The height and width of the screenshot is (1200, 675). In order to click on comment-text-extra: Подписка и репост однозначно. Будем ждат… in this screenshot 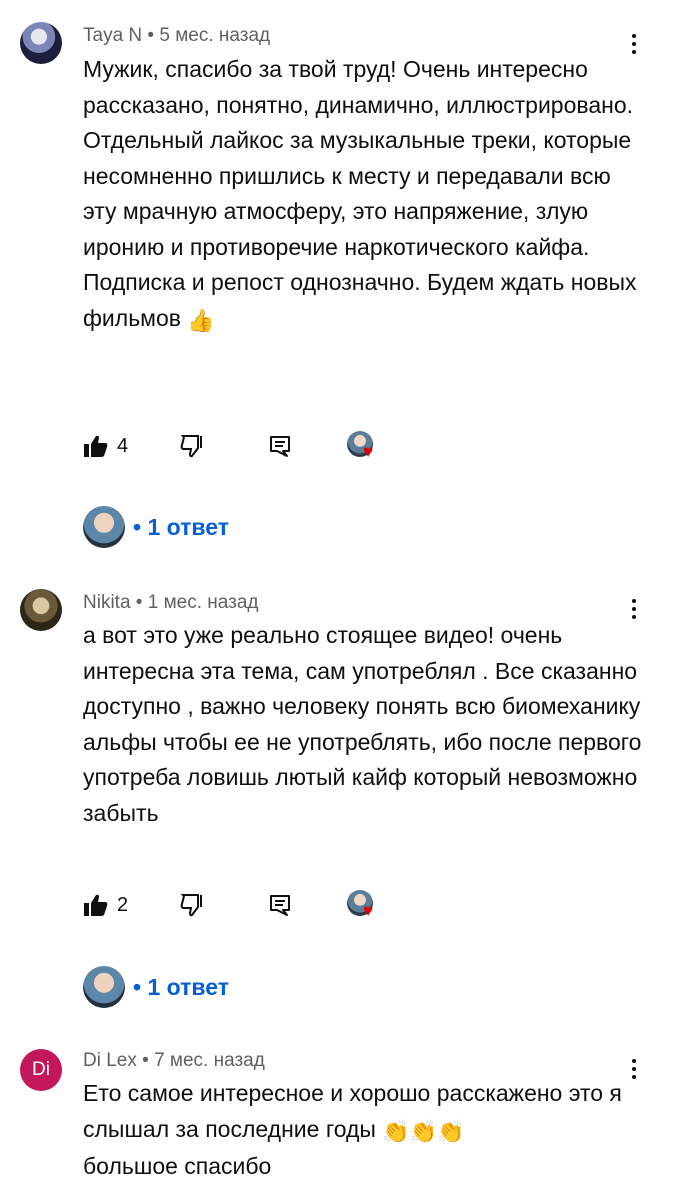, I will do `click(360, 300)`.